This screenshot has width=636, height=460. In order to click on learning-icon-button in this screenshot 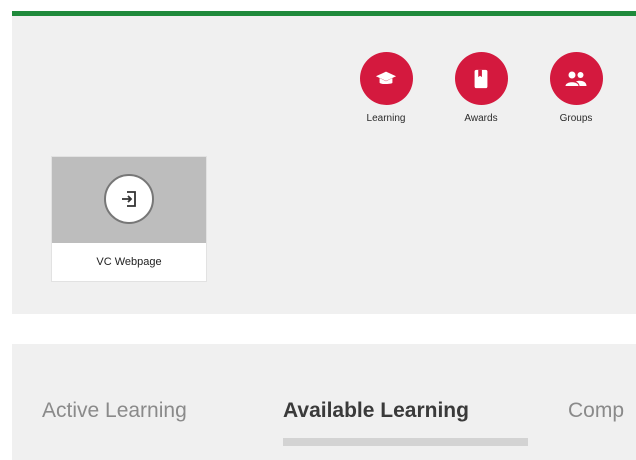, I will do `click(386, 78)`.